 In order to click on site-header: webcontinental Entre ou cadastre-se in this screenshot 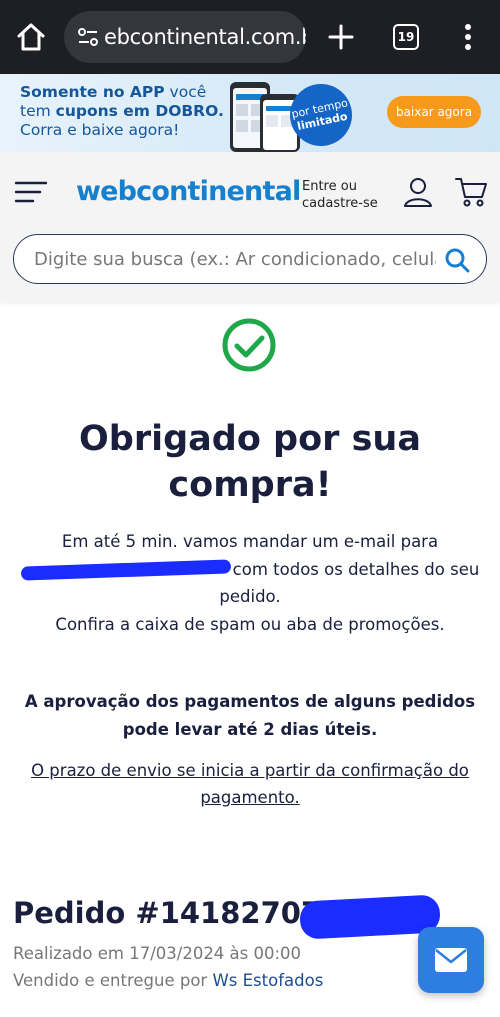, I will do `click(250, 227)`.